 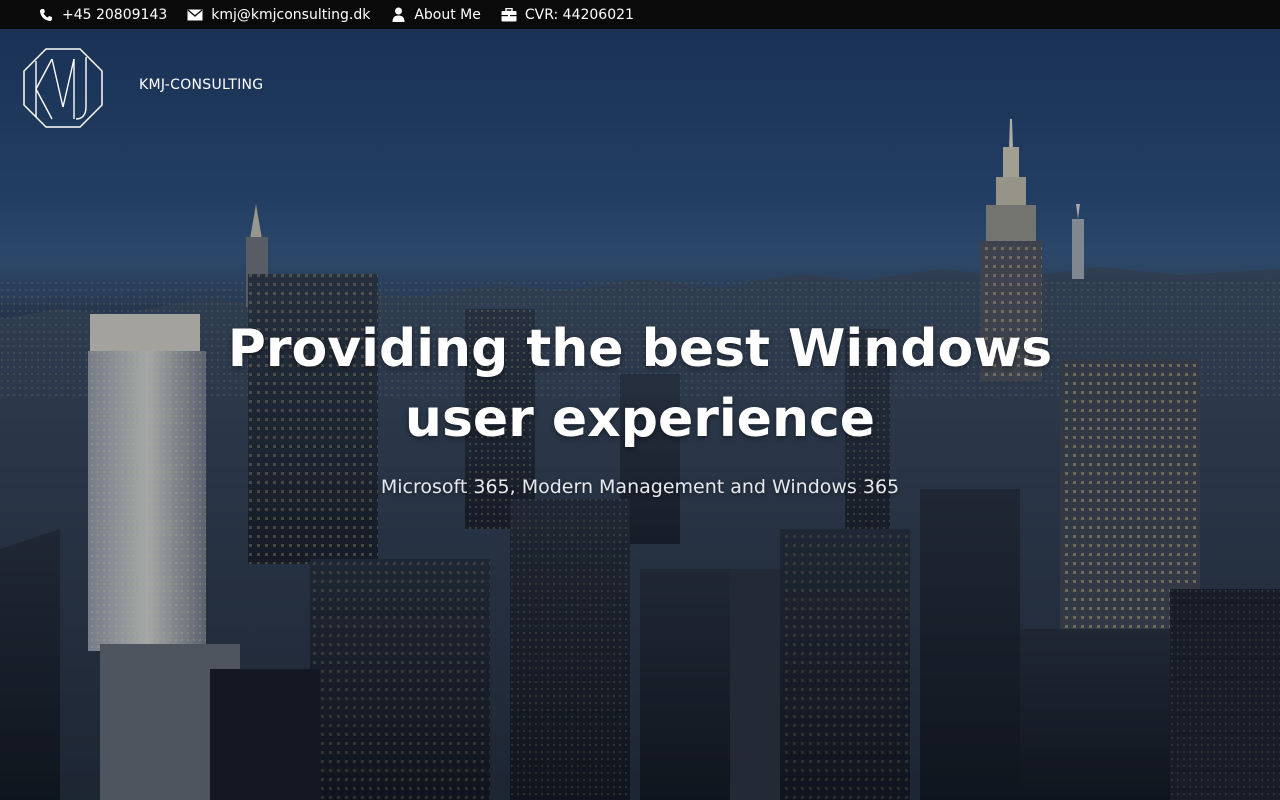 I want to click on envelope-icon, so click(x=195, y=15).